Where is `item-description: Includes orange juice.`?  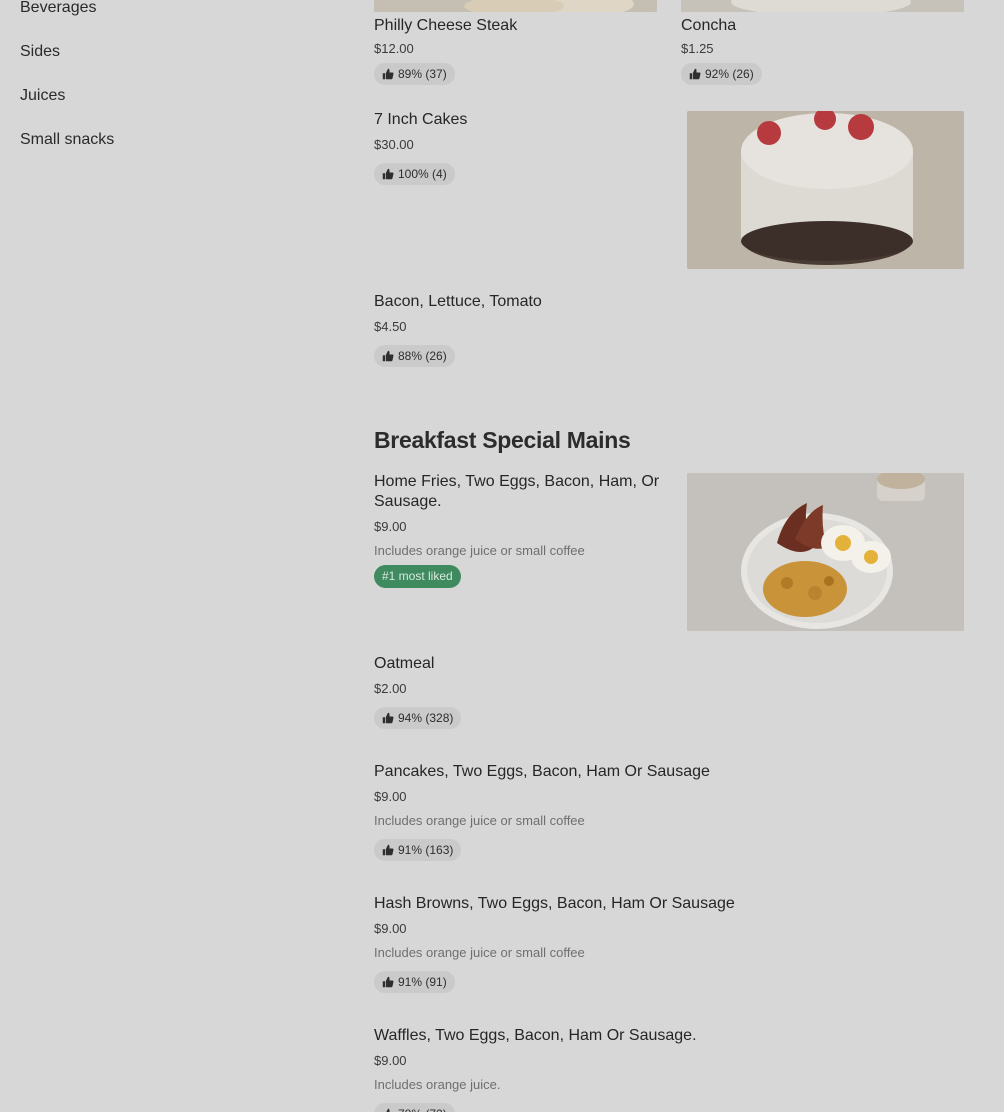
item-description: Includes orange juice. is located at coordinates (437, 1084).